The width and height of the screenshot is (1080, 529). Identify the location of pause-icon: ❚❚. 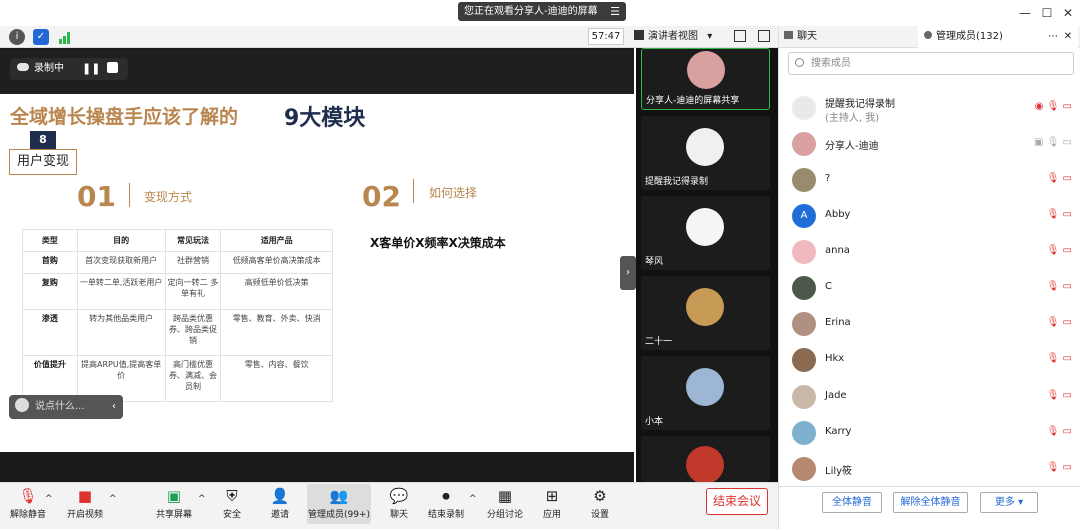
(91, 69).